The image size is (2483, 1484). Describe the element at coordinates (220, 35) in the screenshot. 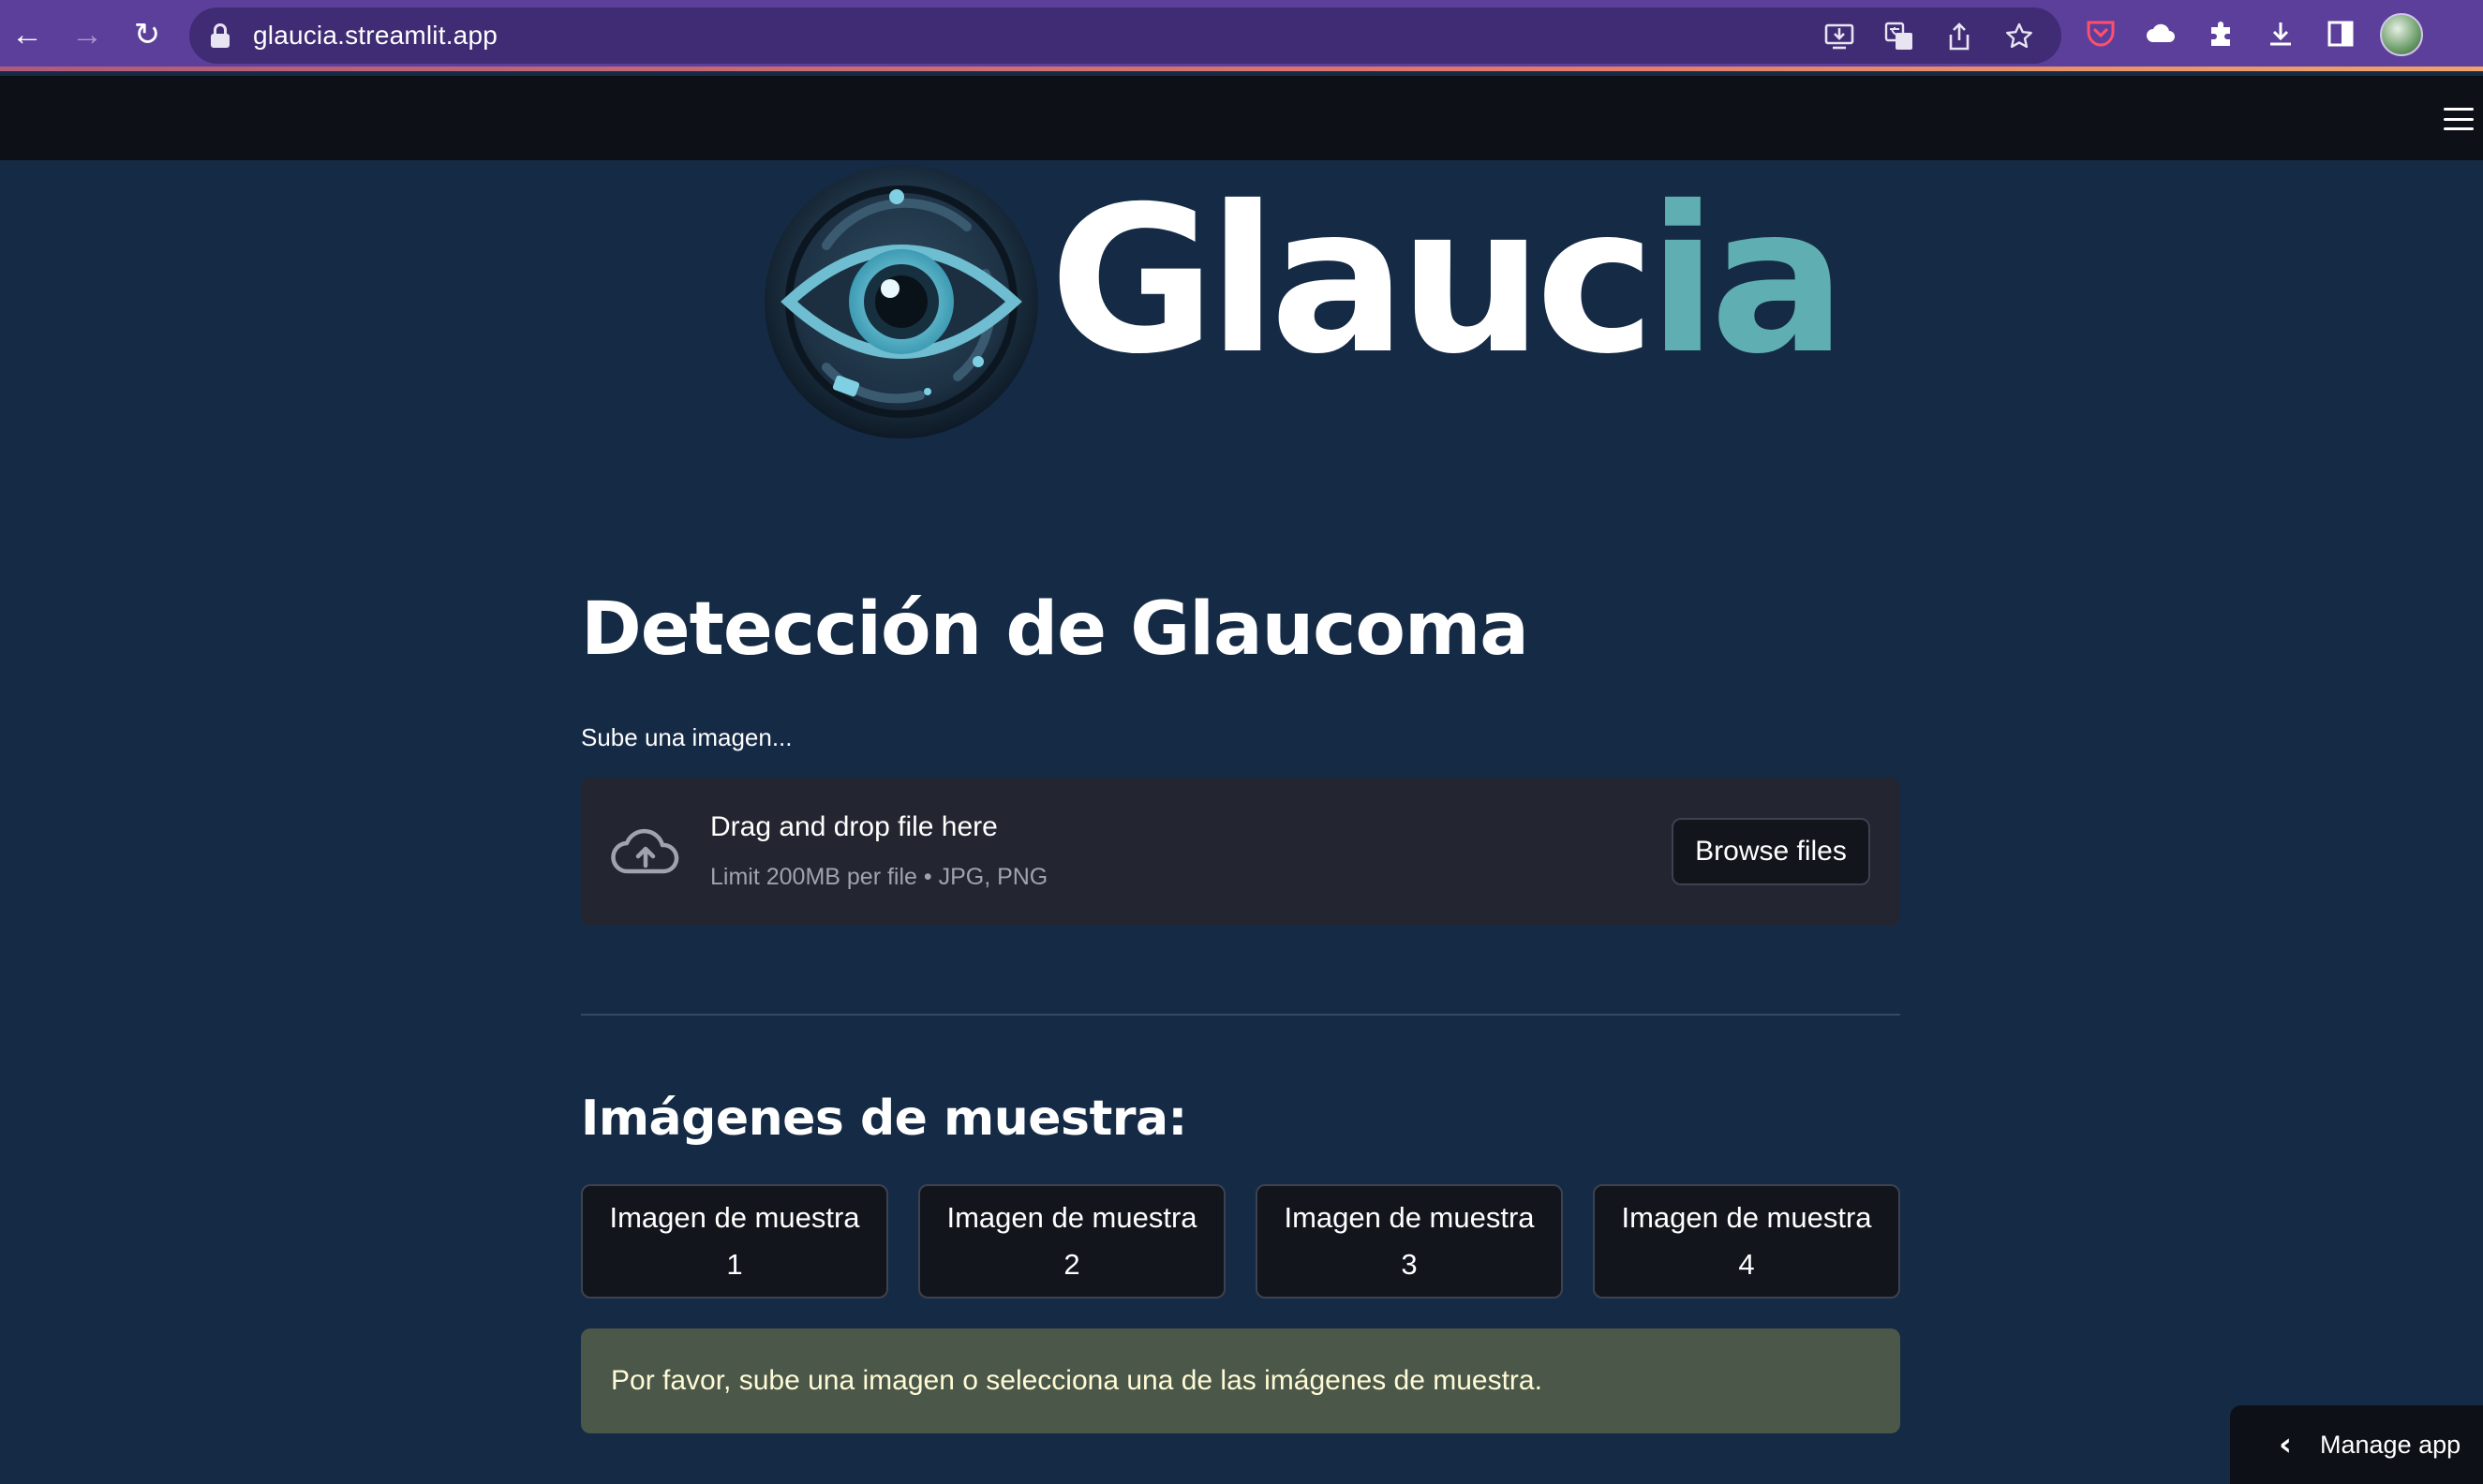

I see `lock-icon` at that location.